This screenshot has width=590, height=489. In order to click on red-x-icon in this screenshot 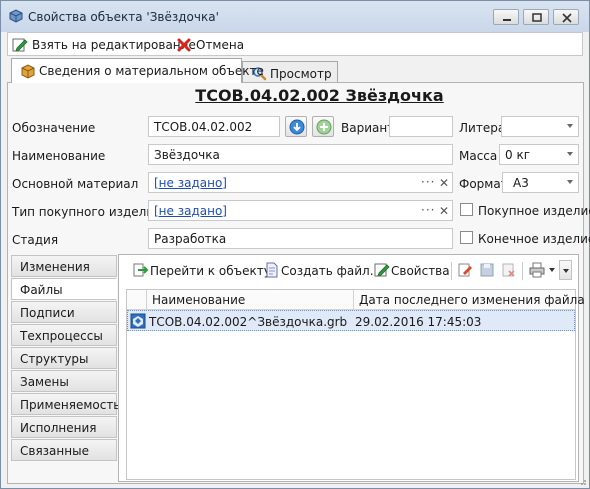, I will do `click(184, 45)`.